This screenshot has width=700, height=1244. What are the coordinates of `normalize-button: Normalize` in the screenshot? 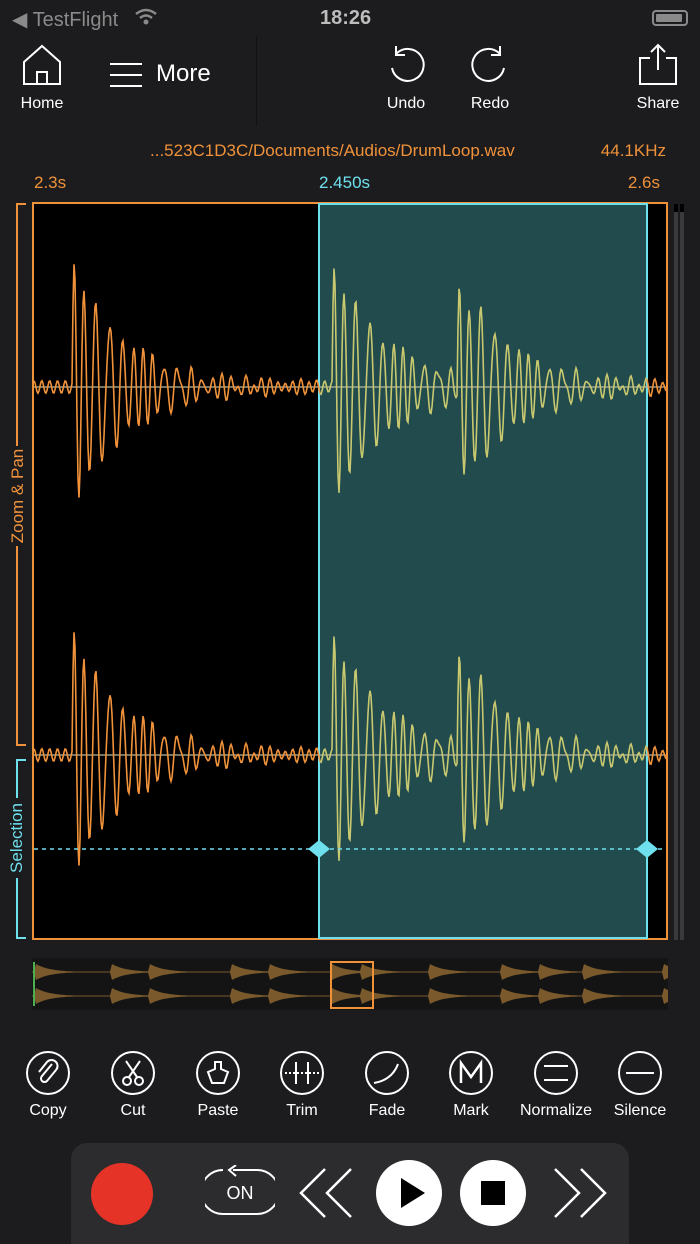 It's located at (556, 1085).